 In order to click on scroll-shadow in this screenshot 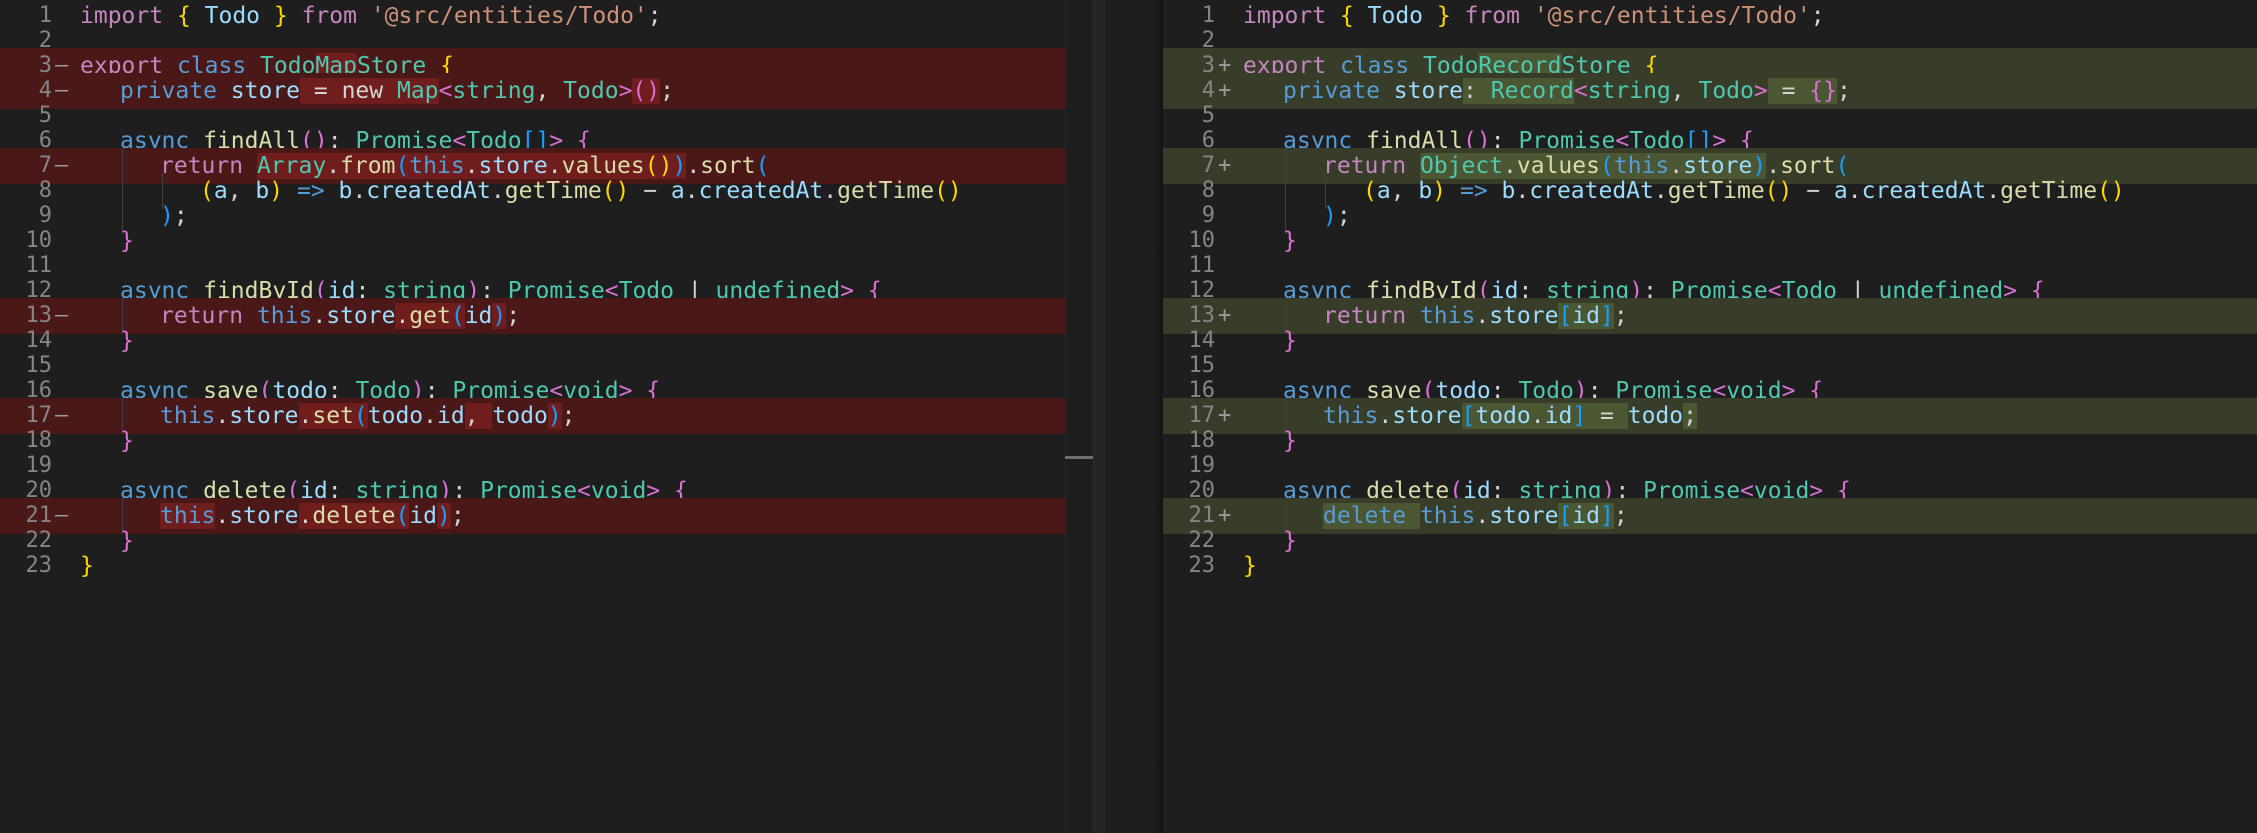, I will do `click(1158, 416)`.